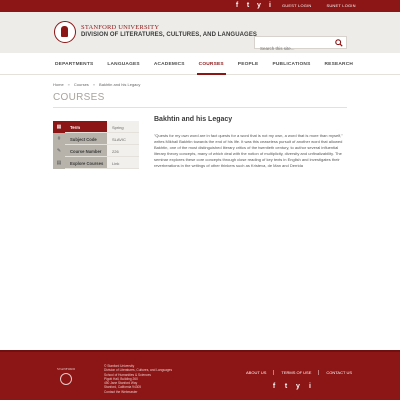 This screenshot has width=400, height=400. Describe the element at coordinates (193, 119) in the screenshot. I see `course-title: Bakhtin and his Legacy` at that location.